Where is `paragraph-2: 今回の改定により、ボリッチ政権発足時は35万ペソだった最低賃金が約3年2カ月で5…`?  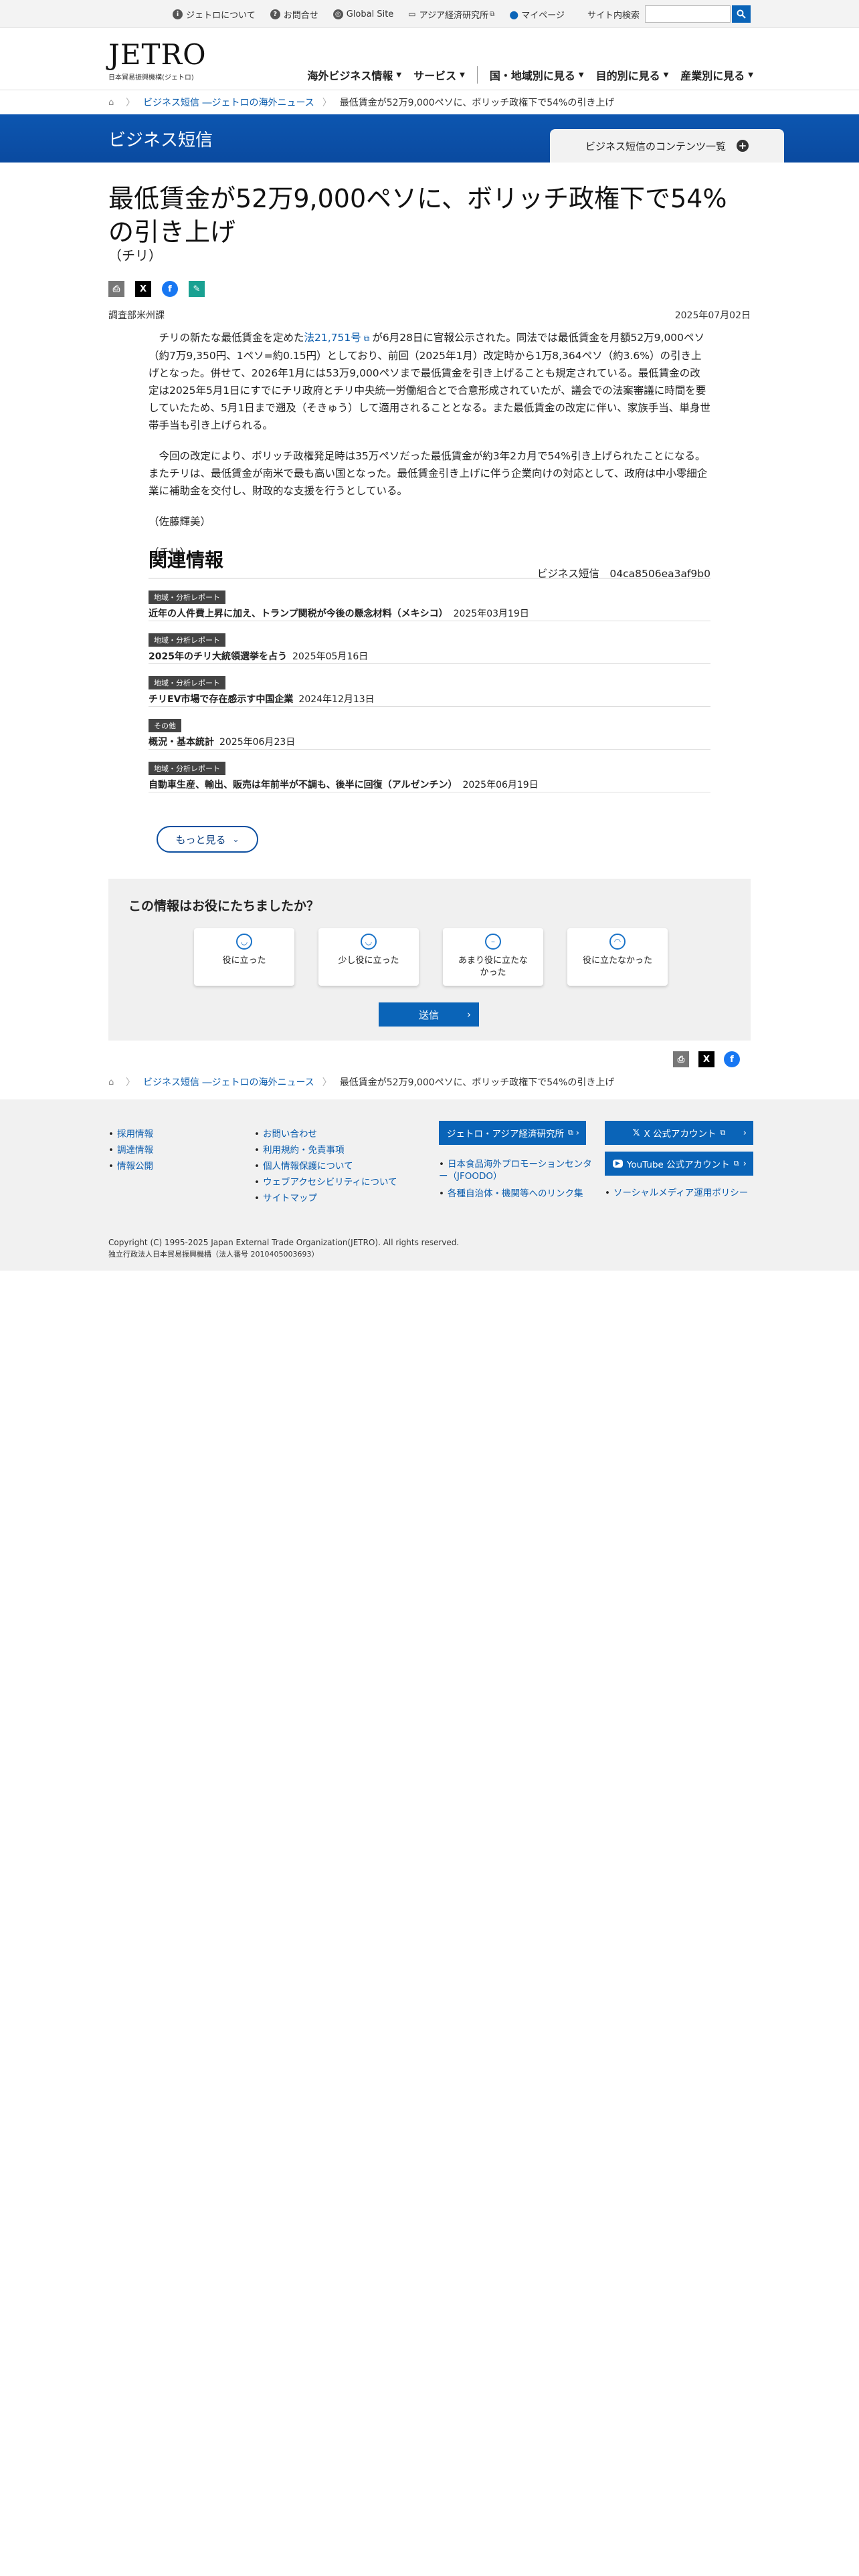 paragraph-2: 今回の改定により、ボリッチ政権発足時は35万ペソだった最低賃金が約3年2カ月で5… is located at coordinates (428, 474).